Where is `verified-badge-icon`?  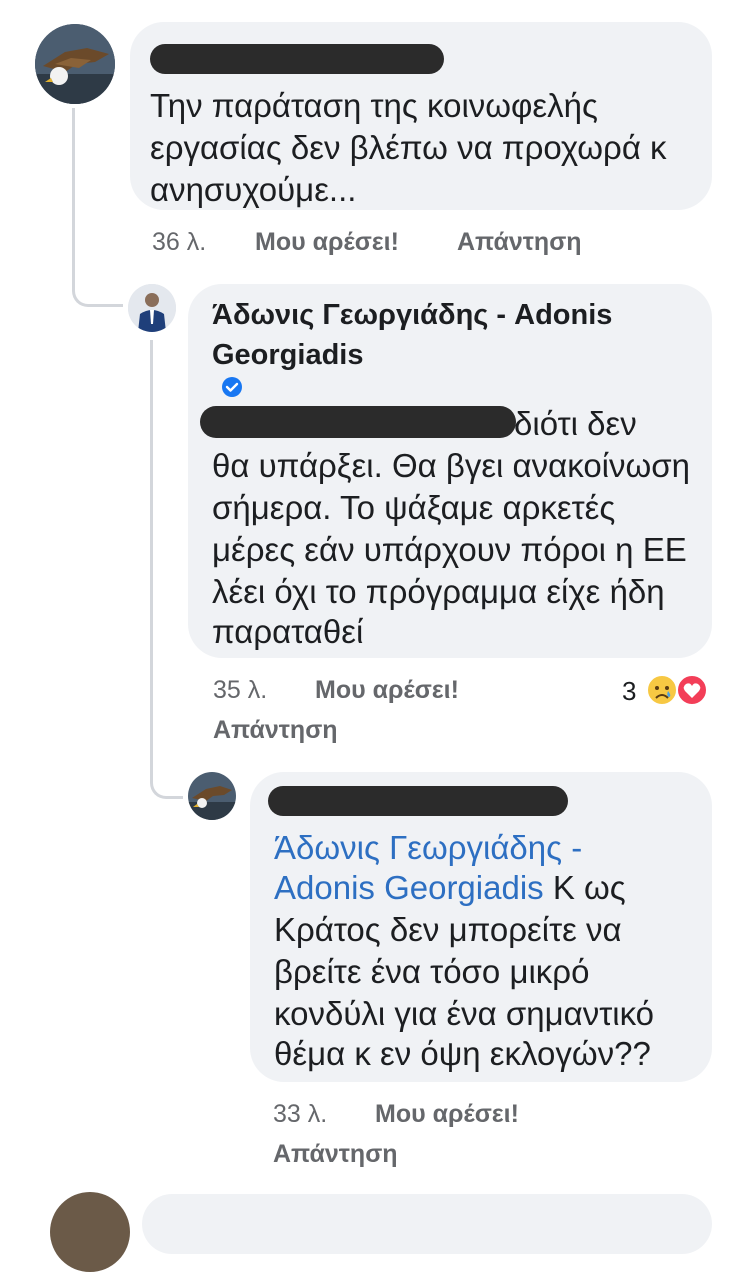
verified-badge-icon is located at coordinates (232, 387).